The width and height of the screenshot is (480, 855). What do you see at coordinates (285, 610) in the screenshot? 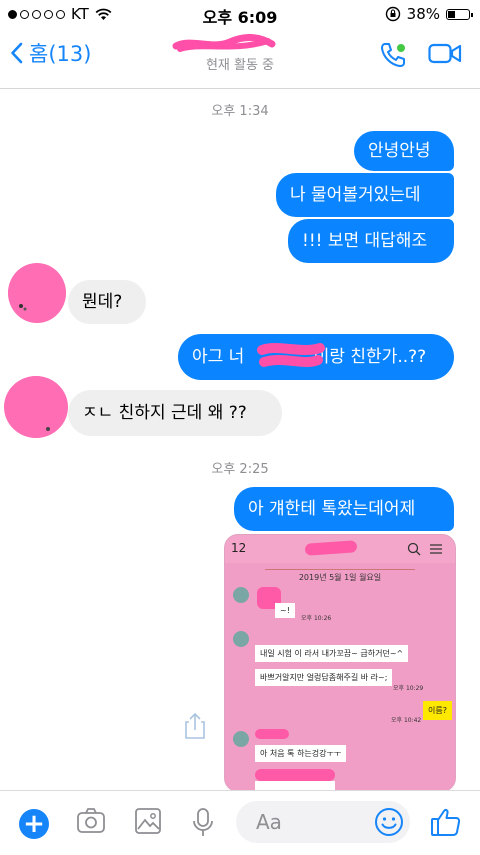
I see `shared-message: ~!` at bounding box center [285, 610].